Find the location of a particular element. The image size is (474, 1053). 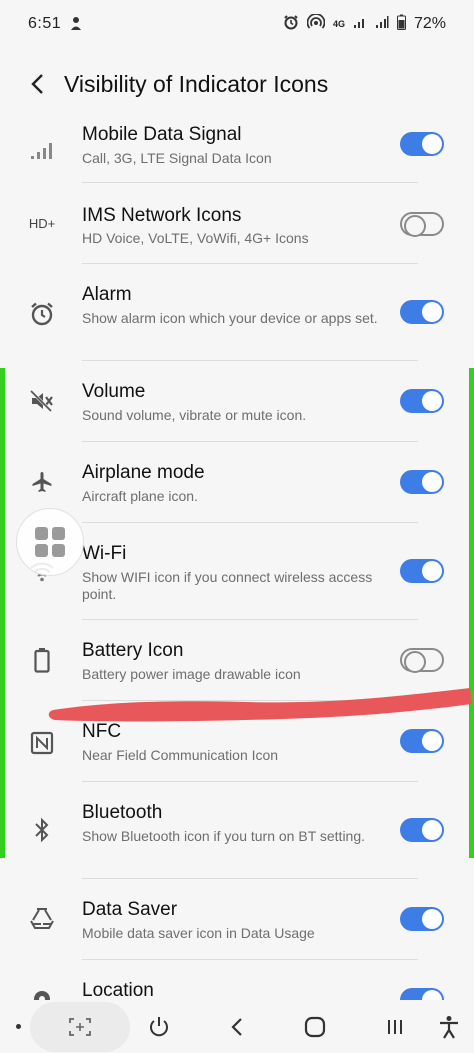

toggle-location is located at coordinates (422, 994).